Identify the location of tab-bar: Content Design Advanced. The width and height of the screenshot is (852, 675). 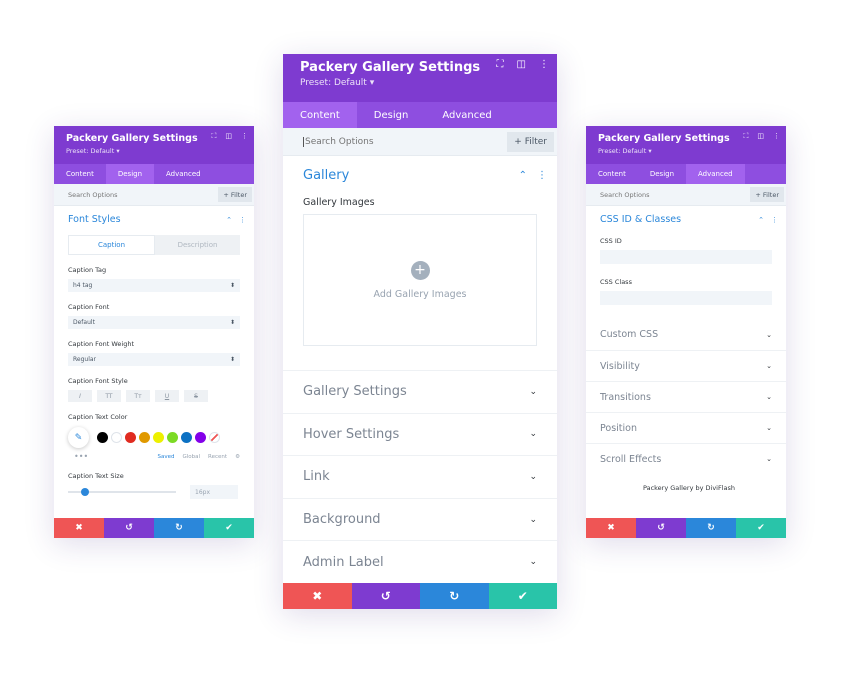
(686, 174).